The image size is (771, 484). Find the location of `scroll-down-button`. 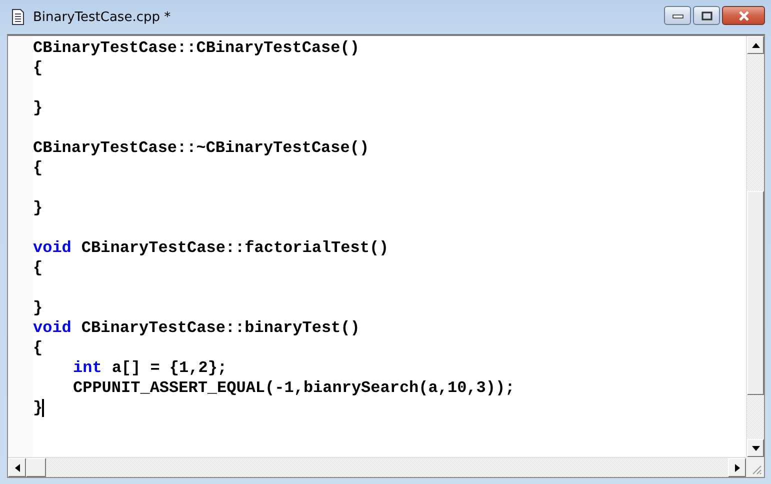

scroll-down-button is located at coordinates (755, 448).